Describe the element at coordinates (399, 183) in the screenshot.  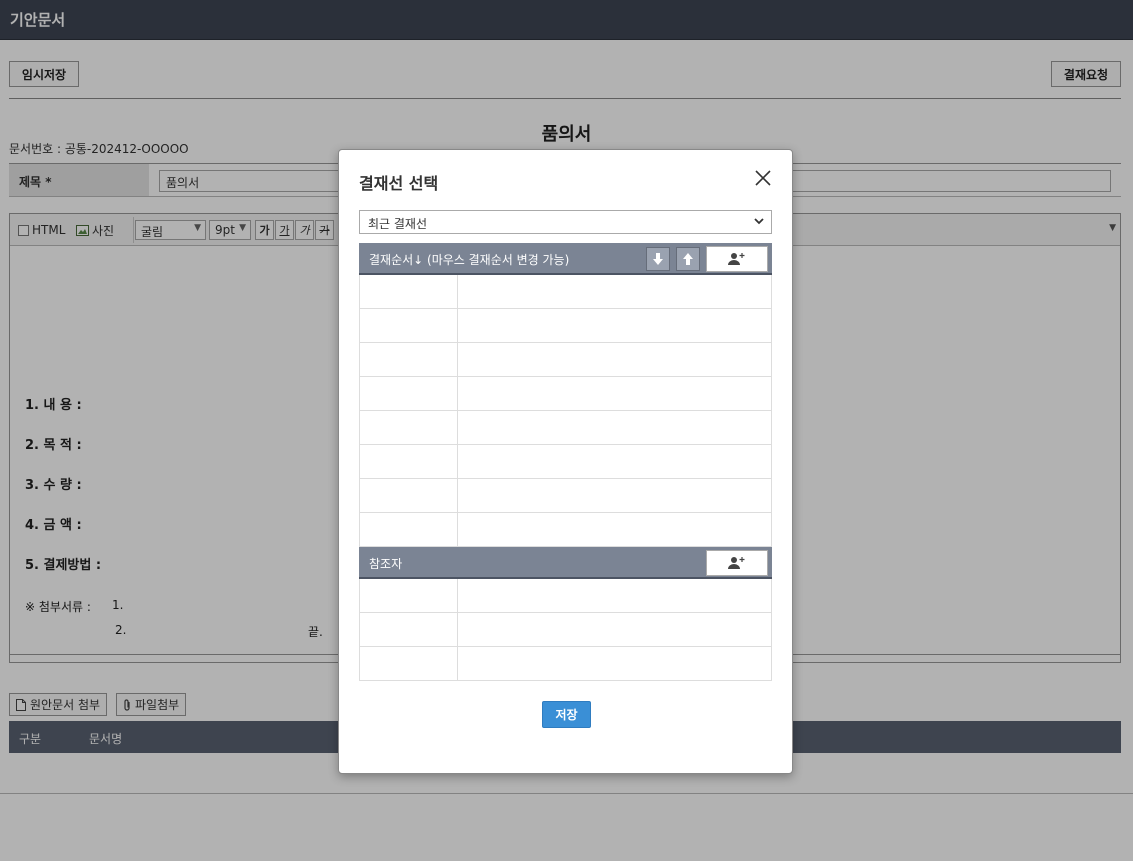
I see `modal-title: 결재선 선택` at that location.